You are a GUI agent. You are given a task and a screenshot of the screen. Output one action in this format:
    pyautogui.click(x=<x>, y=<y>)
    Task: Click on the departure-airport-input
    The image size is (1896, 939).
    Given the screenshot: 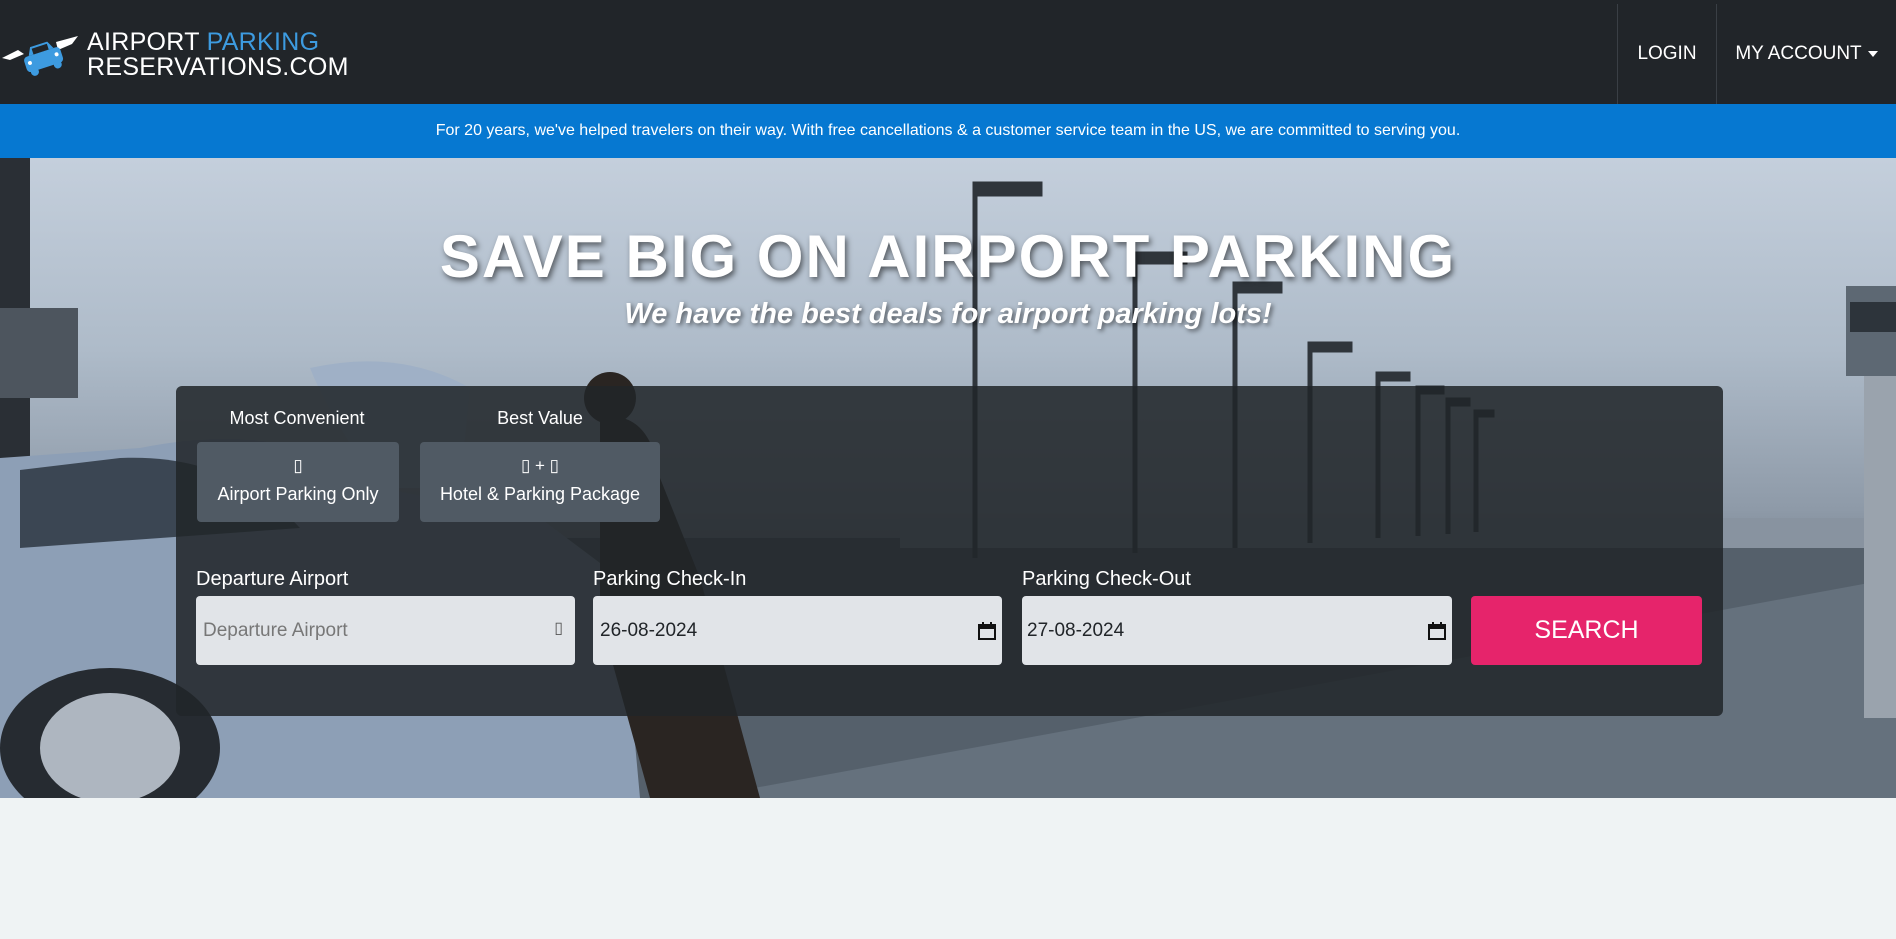 What is the action you would take?
    pyautogui.click(x=385, y=630)
    